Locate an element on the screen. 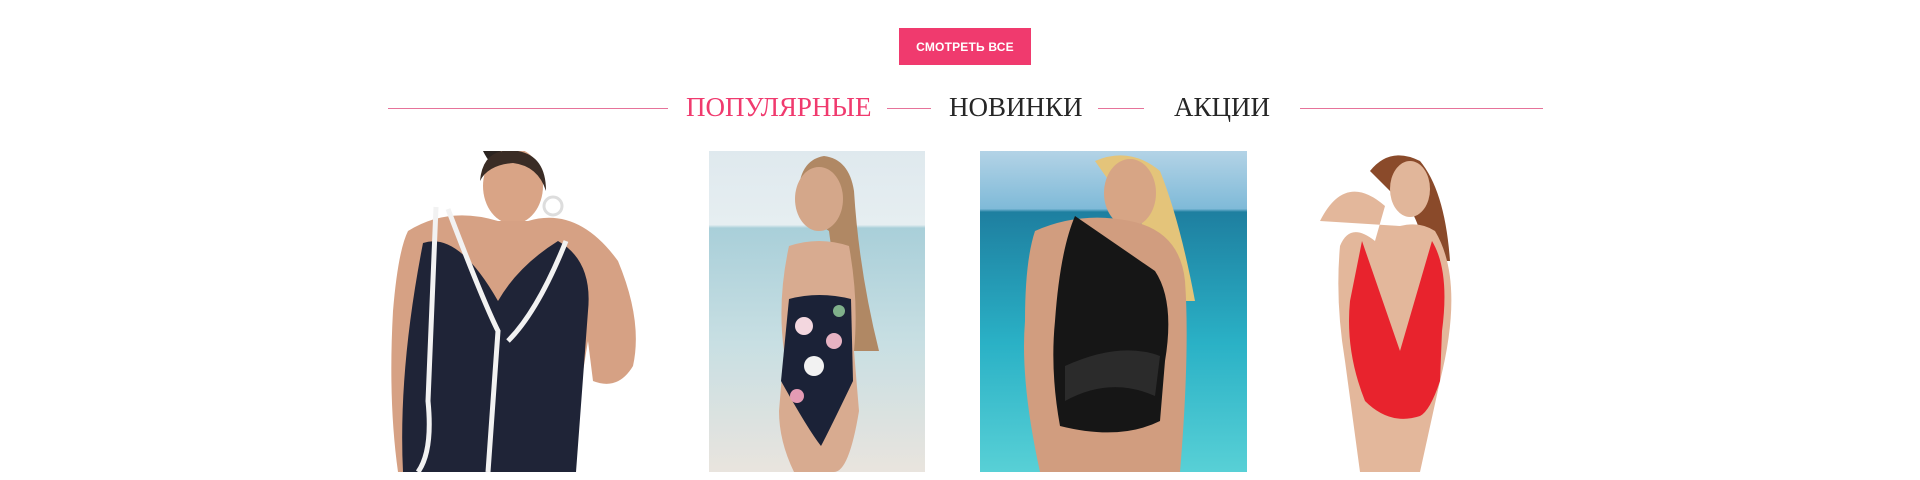 This screenshot has height=480, width=1920. product-image-red-halter-swimsuit is located at coordinates (1398, 311).